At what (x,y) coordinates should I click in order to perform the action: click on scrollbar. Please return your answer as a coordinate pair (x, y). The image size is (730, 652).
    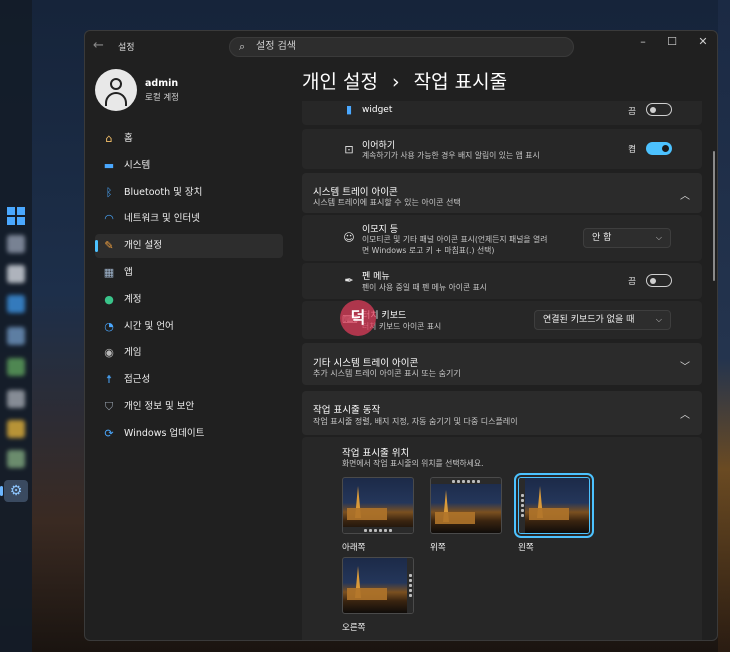
    Looking at the image, I should click on (714, 216).